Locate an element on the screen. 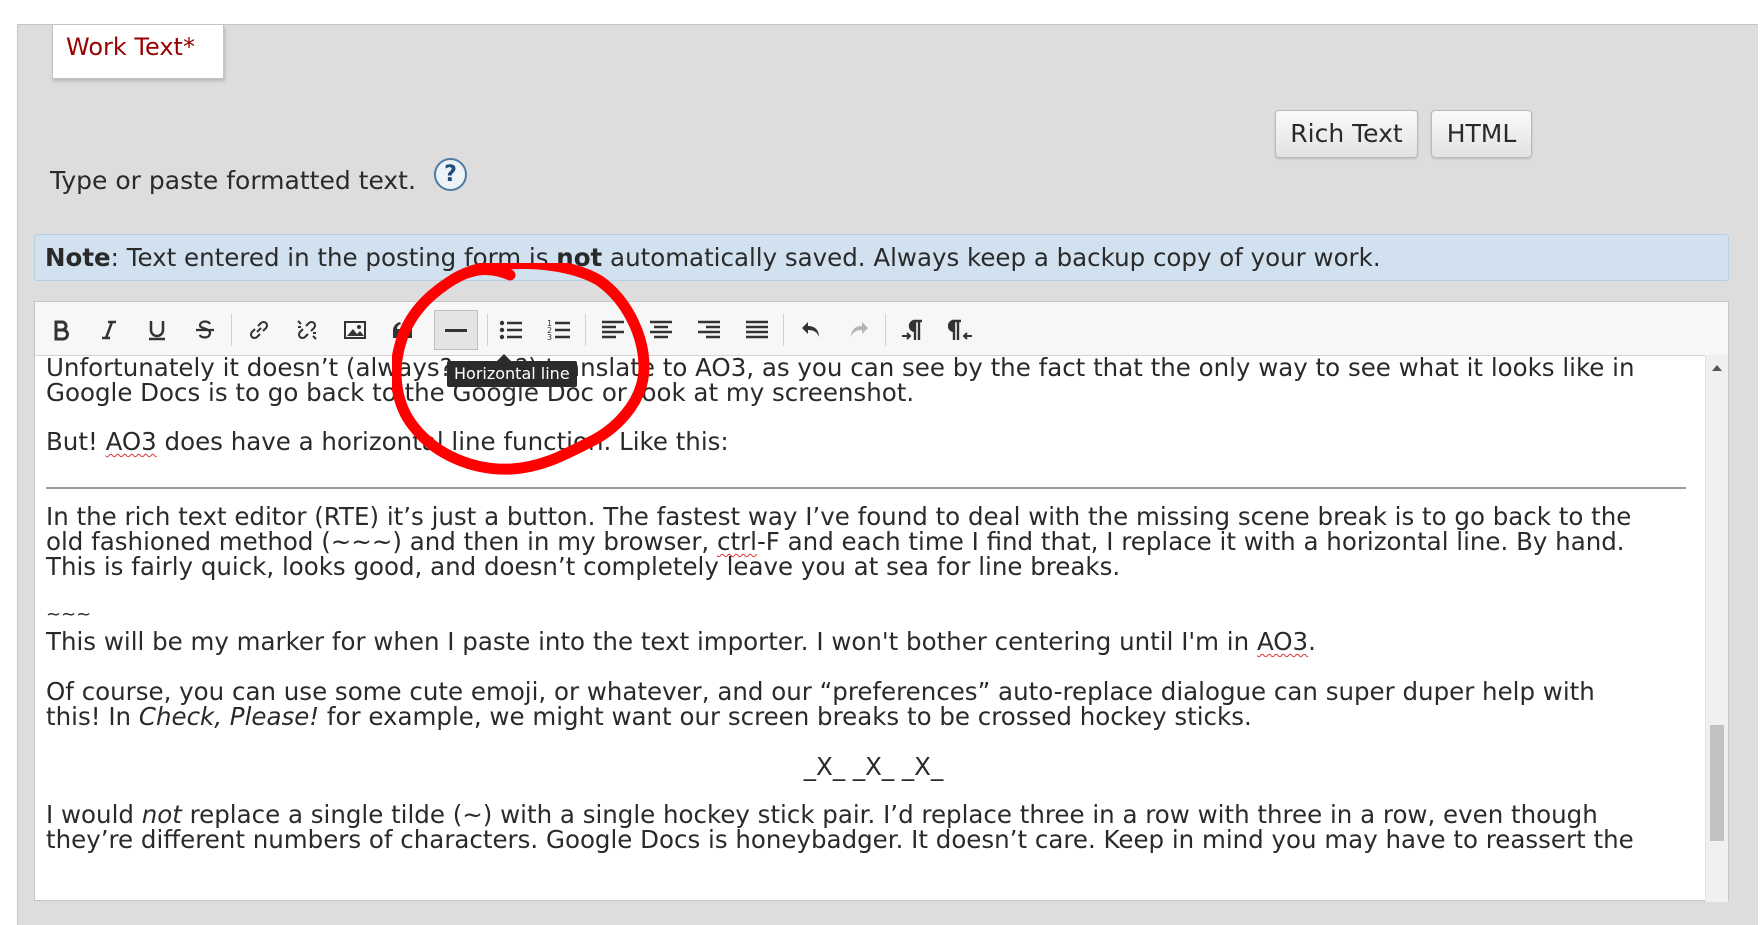 The image size is (1763, 925). editor-scrollbar is located at coordinates (1716, 628).